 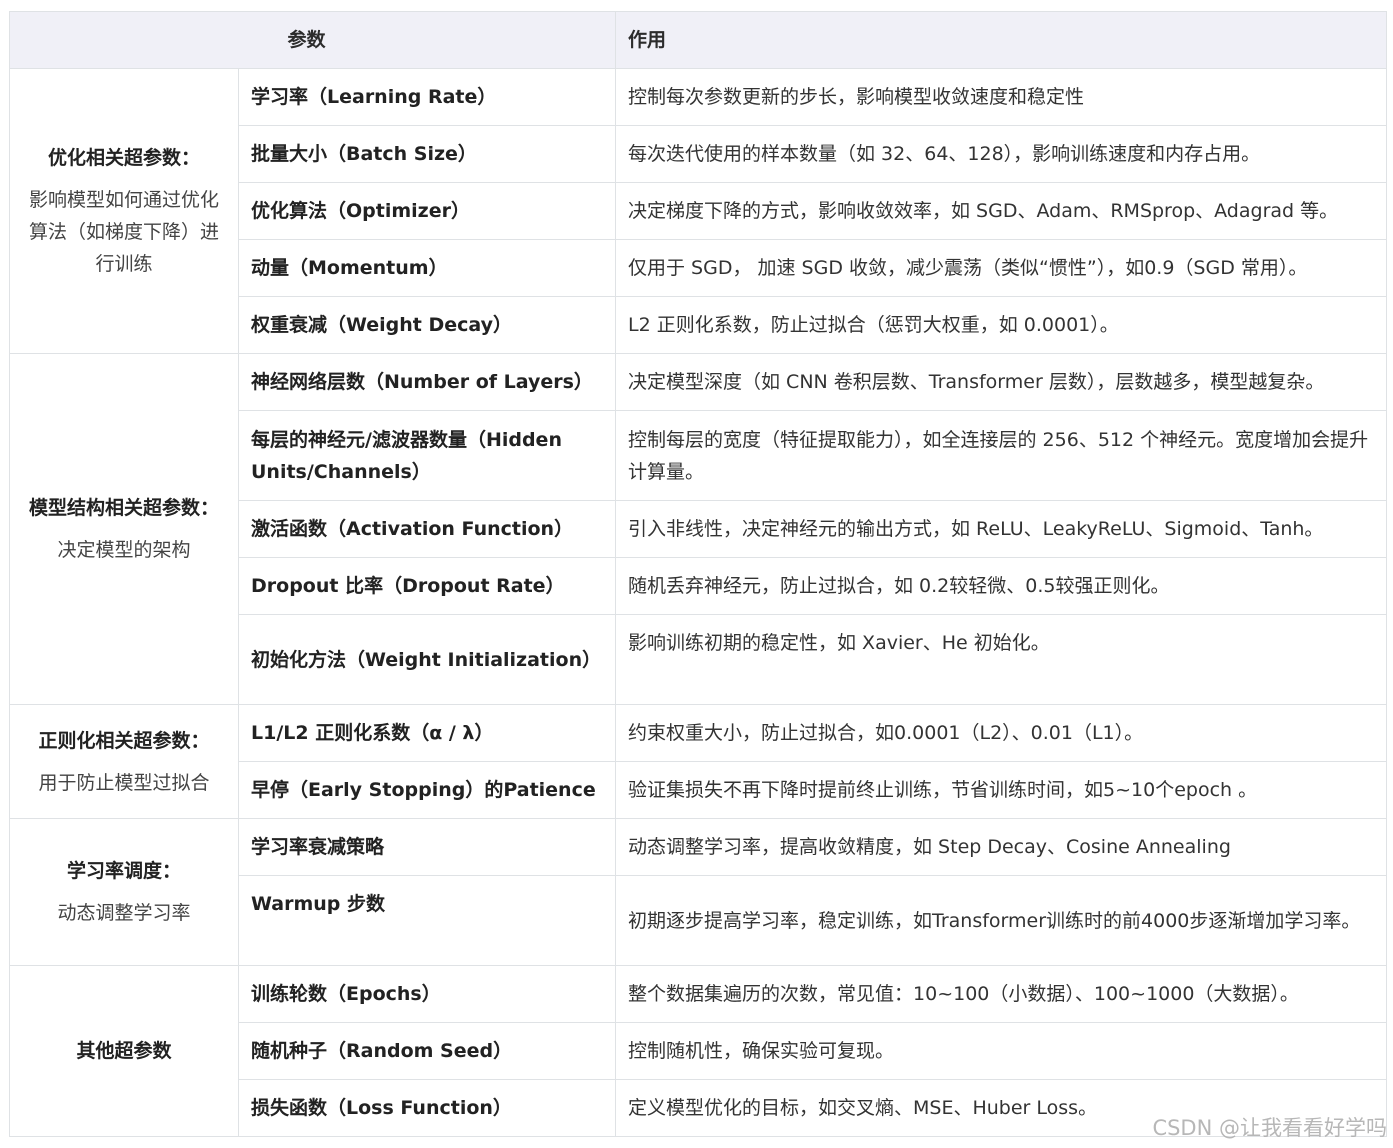 I want to click on param-cell: 初始化方法（Weight Initialization）, so click(x=427, y=659).